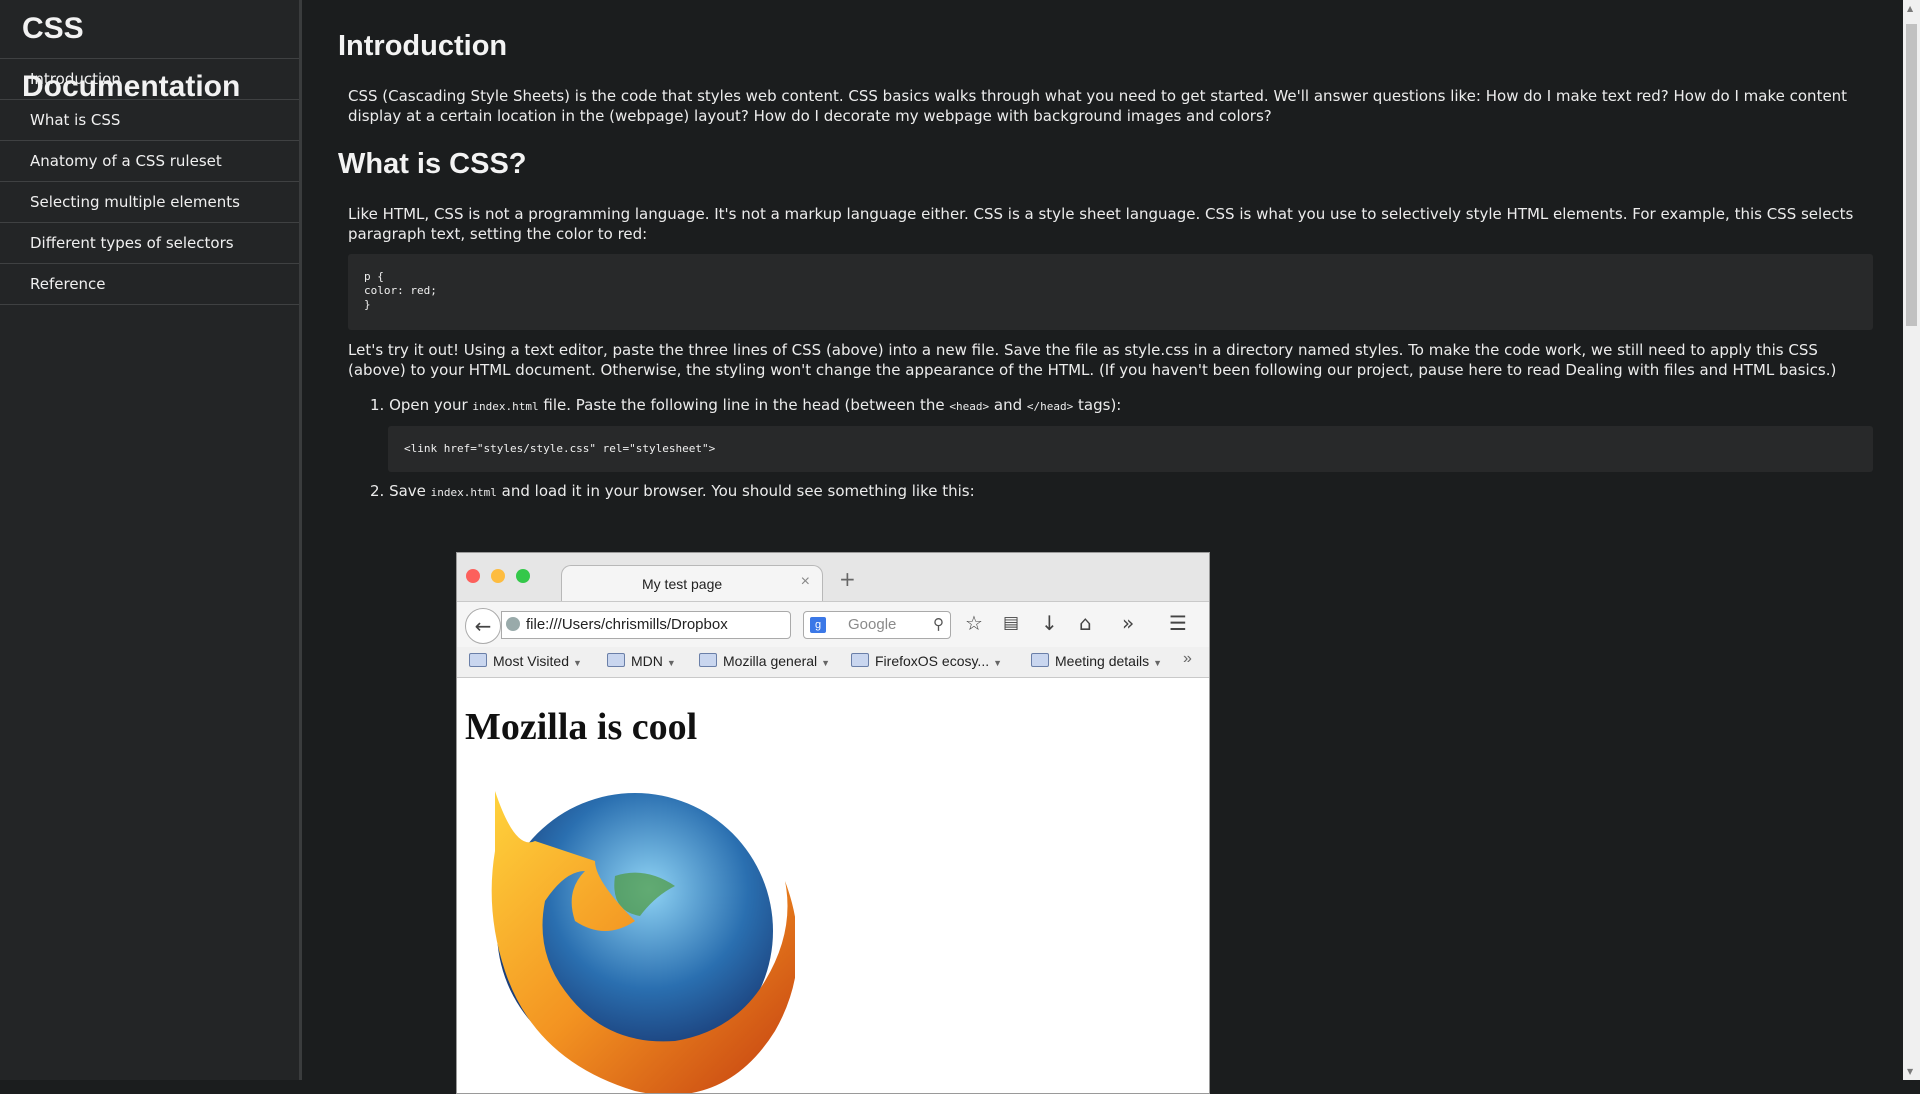  What do you see at coordinates (1050, 406) in the screenshot?
I see `head-close-code: </head>` at bounding box center [1050, 406].